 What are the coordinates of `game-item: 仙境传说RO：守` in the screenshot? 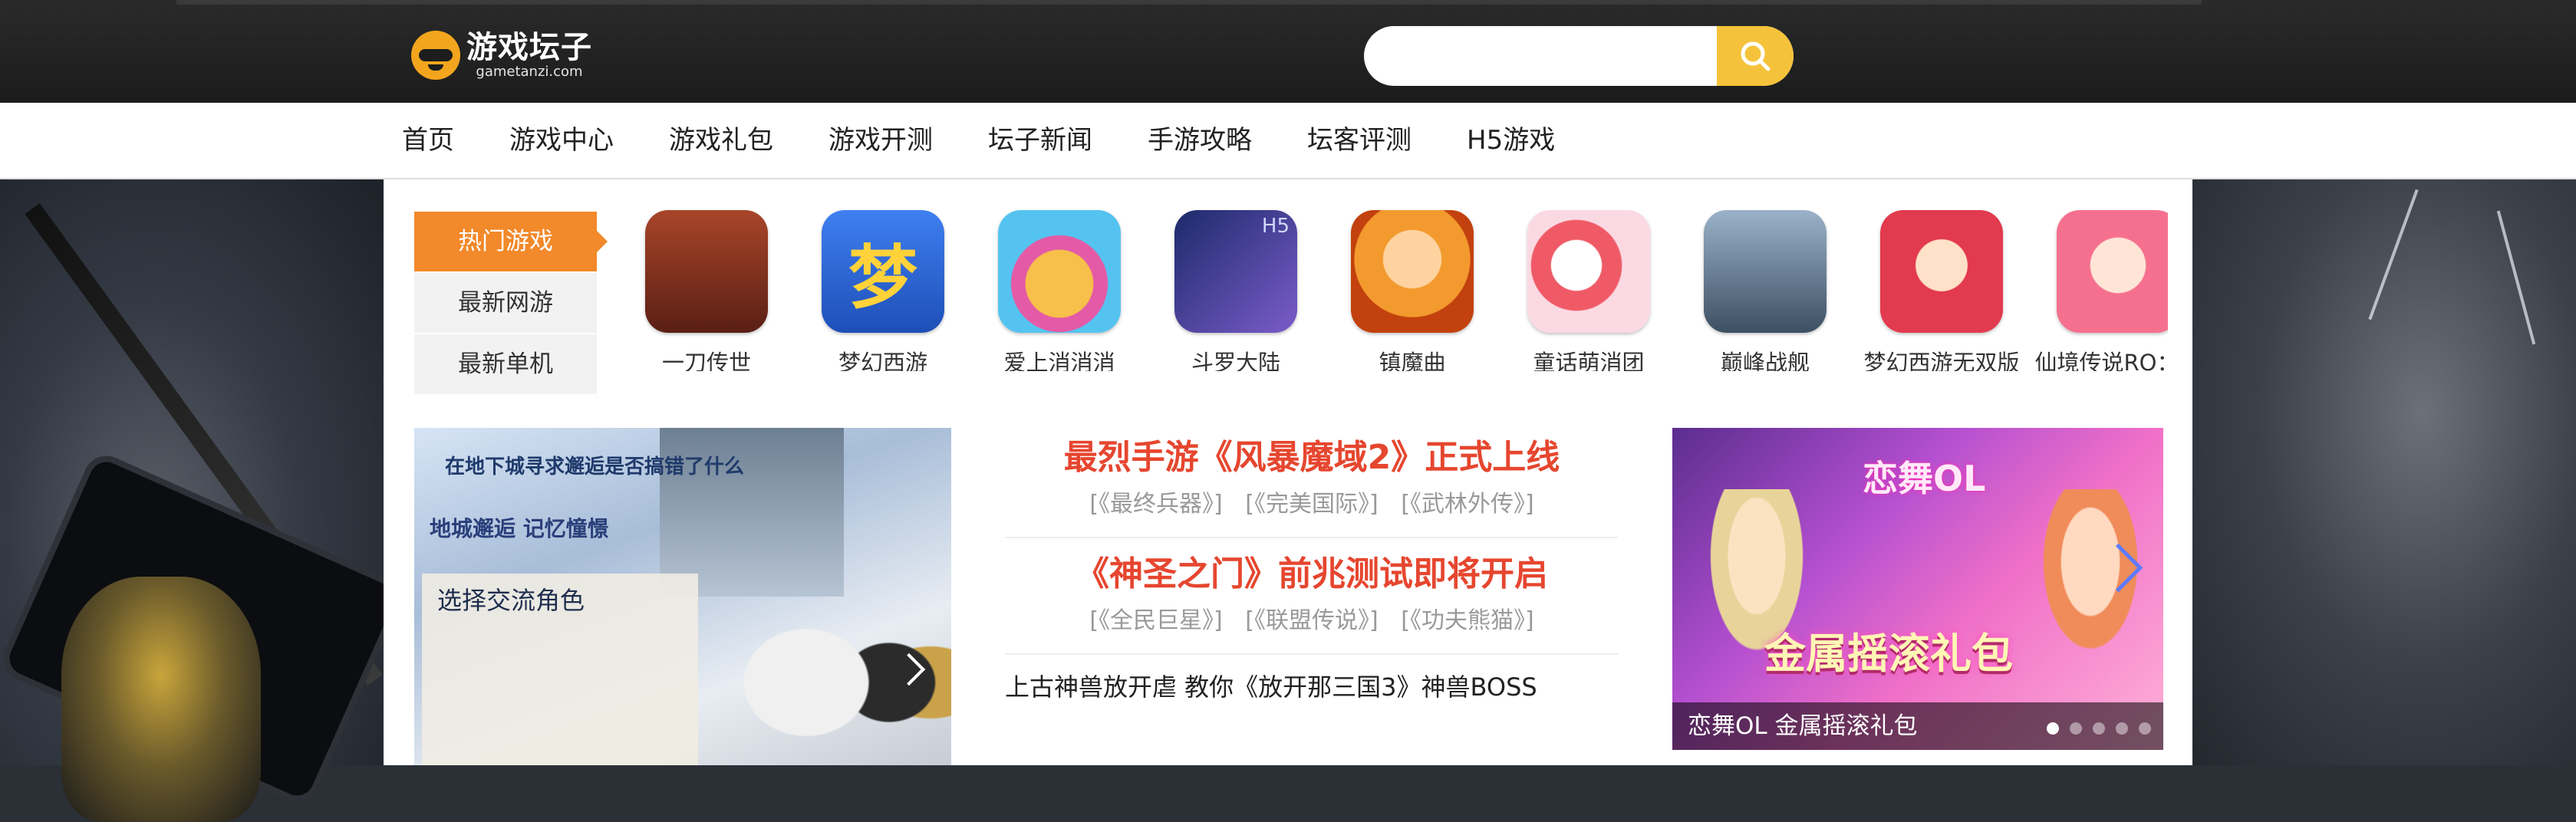 It's located at (2099, 290).